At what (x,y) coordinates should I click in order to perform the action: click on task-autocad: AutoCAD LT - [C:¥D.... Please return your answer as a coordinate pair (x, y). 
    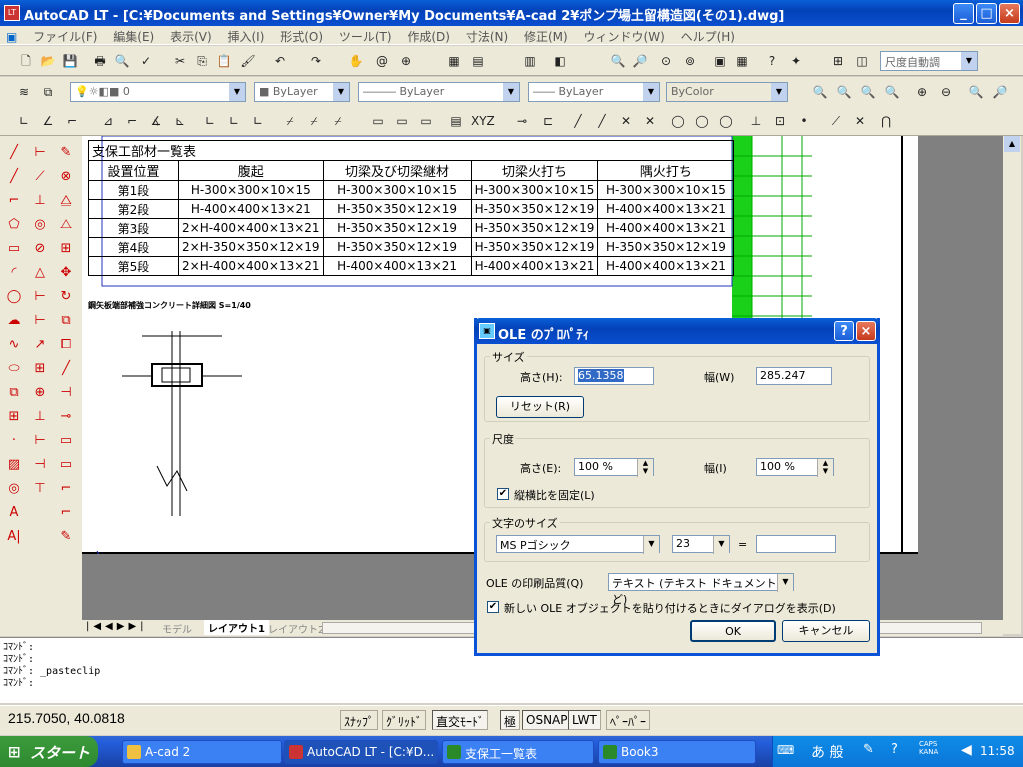
    Looking at the image, I should click on (361, 752).